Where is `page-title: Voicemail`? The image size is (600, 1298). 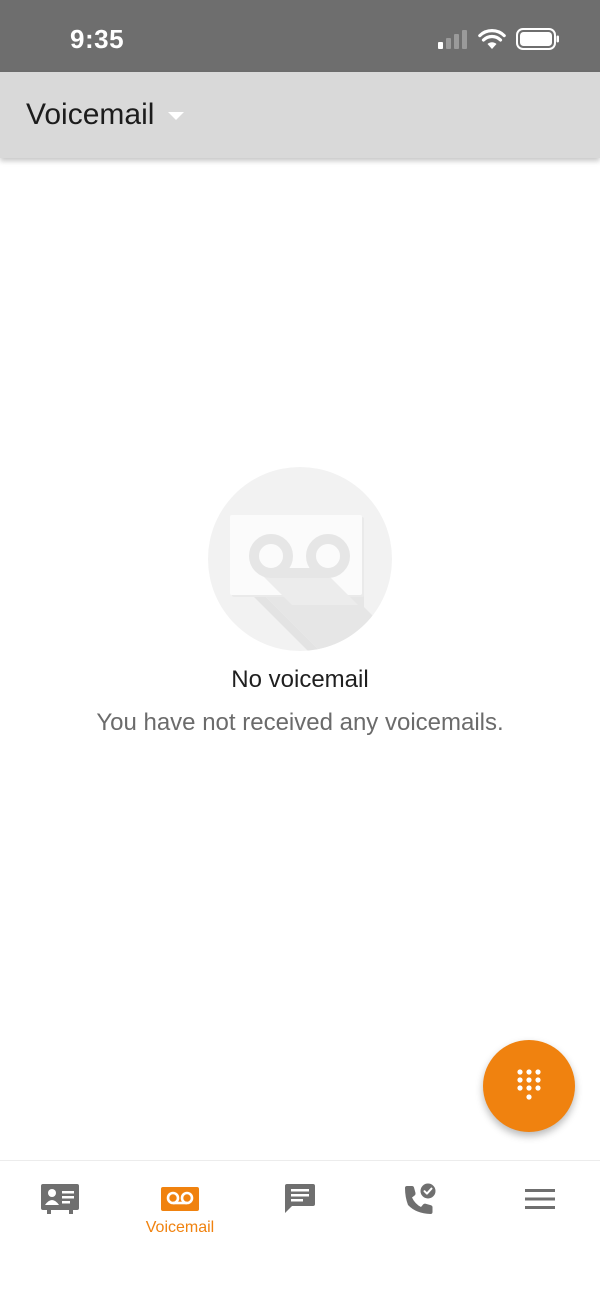
page-title: Voicemail is located at coordinates (90, 115).